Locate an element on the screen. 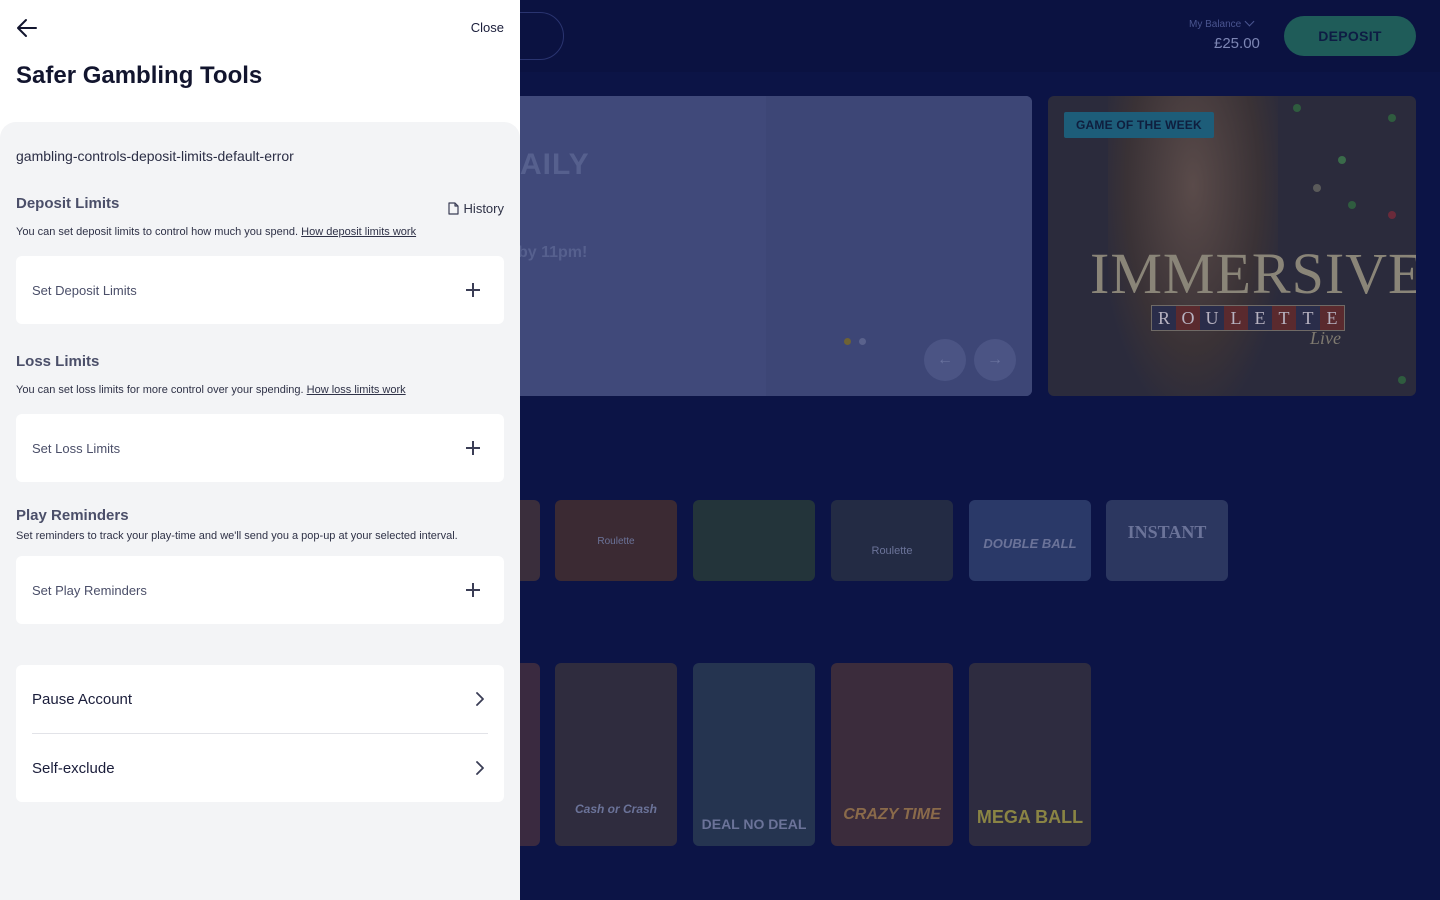  drawer-header: Close Safer Gambling Tools is located at coordinates (260, 70).